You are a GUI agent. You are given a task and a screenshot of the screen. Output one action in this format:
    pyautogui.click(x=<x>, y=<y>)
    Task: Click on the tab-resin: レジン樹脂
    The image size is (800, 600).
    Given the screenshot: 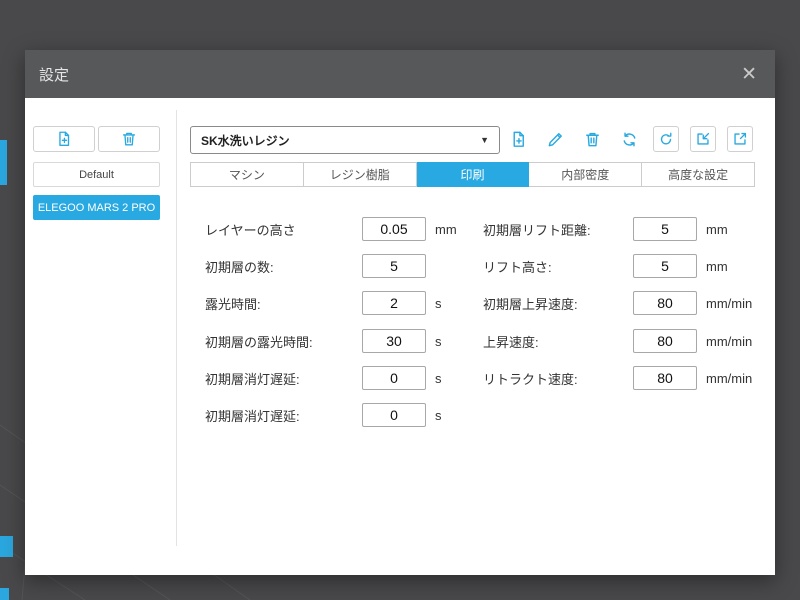 What is the action you would take?
    pyautogui.click(x=360, y=174)
    